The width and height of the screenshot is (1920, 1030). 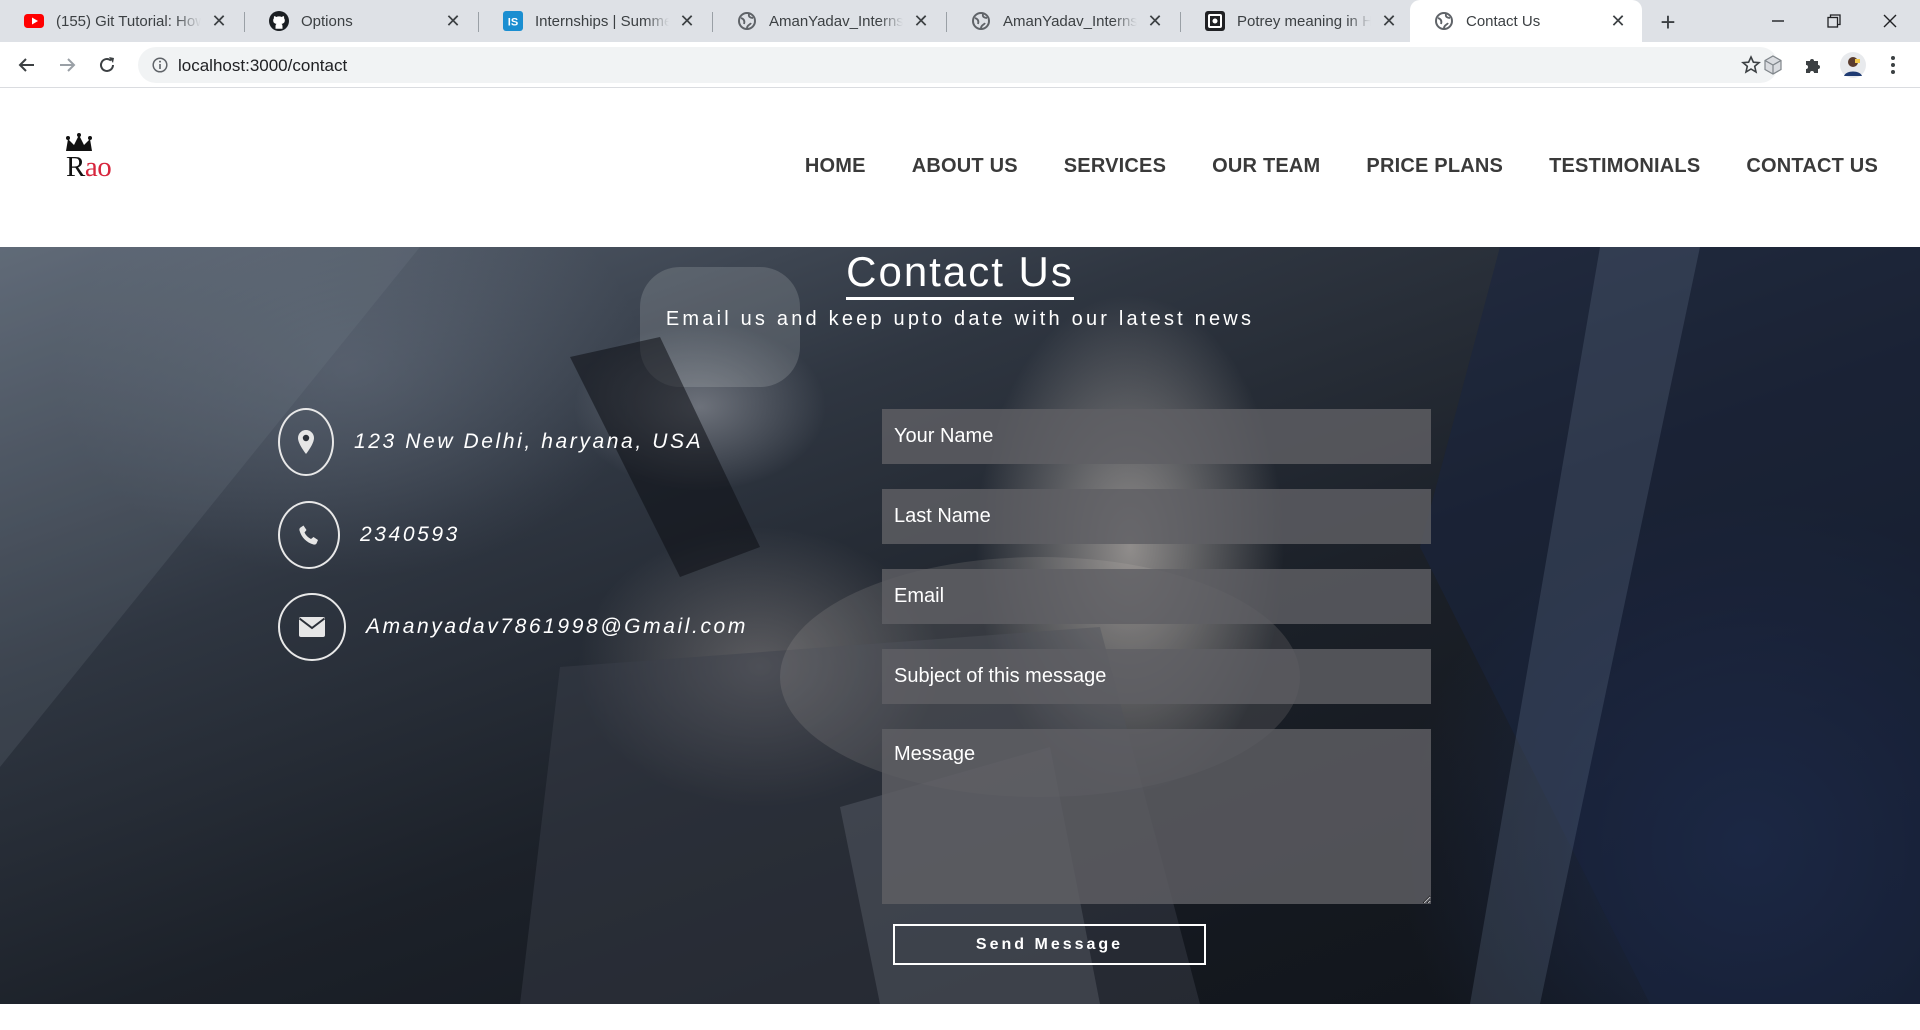 What do you see at coordinates (1890, 21) in the screenshot?
I see `window-close-button` at bounding box center [1890, 21].